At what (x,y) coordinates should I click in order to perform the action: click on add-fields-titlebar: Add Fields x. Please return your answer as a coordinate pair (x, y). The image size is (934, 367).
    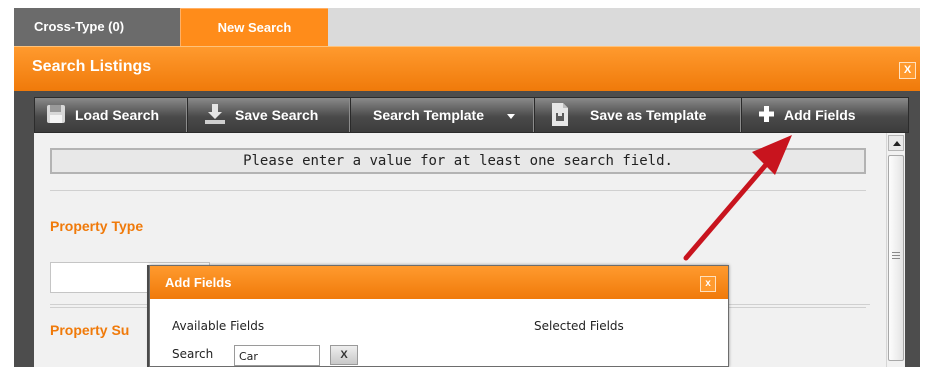
    Looking at the image, I should click on (439, 282).